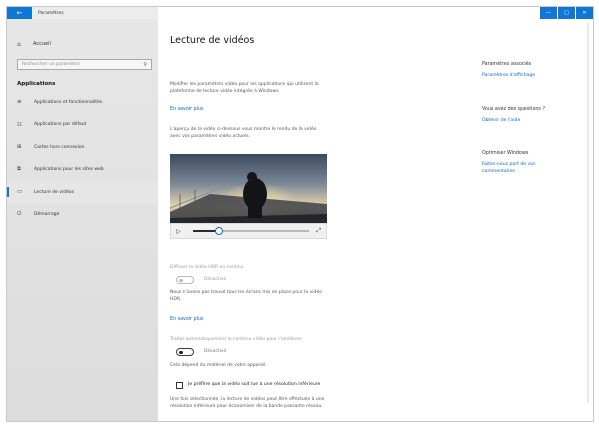 Image resolution: width=599 pixels, height=428 pixels. Describe the element at coordinates (82, 192) in the screenshot. I see `sidebar-item-video-playback: ▭ Lecture de vidéos` at that location.